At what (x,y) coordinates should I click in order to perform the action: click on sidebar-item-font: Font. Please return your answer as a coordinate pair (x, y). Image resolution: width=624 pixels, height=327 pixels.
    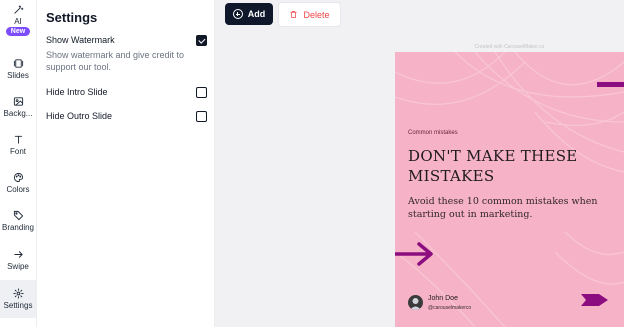
    Looking at the image, I should click on (18, 145).